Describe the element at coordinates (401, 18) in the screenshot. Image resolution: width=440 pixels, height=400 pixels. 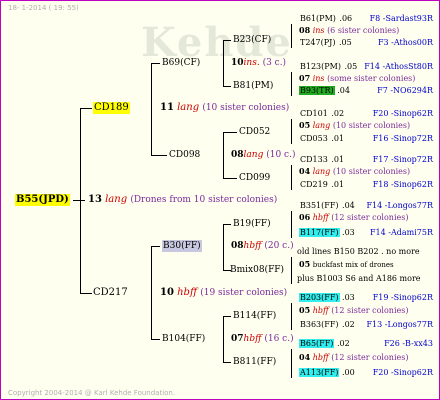
I see `gen4-origin: F8 -Sardast93R` at that location.